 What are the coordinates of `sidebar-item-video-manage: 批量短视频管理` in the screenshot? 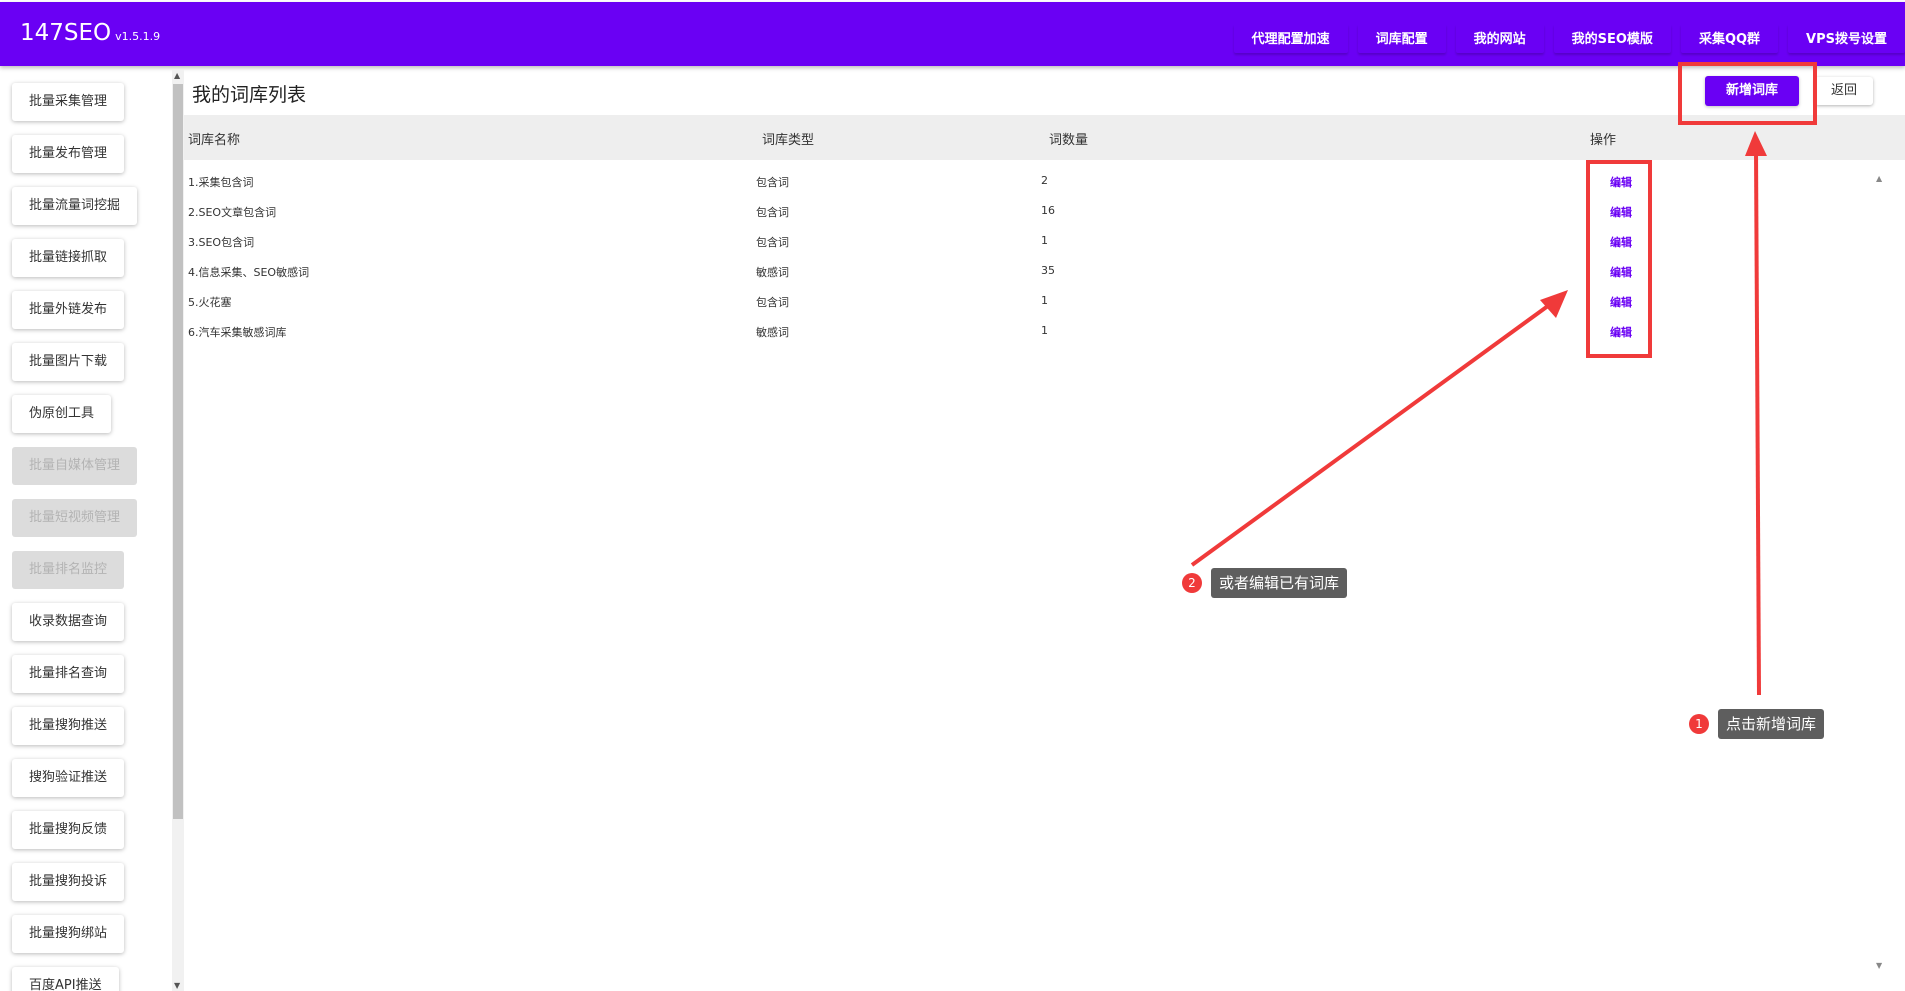 It's located at (75, 518).